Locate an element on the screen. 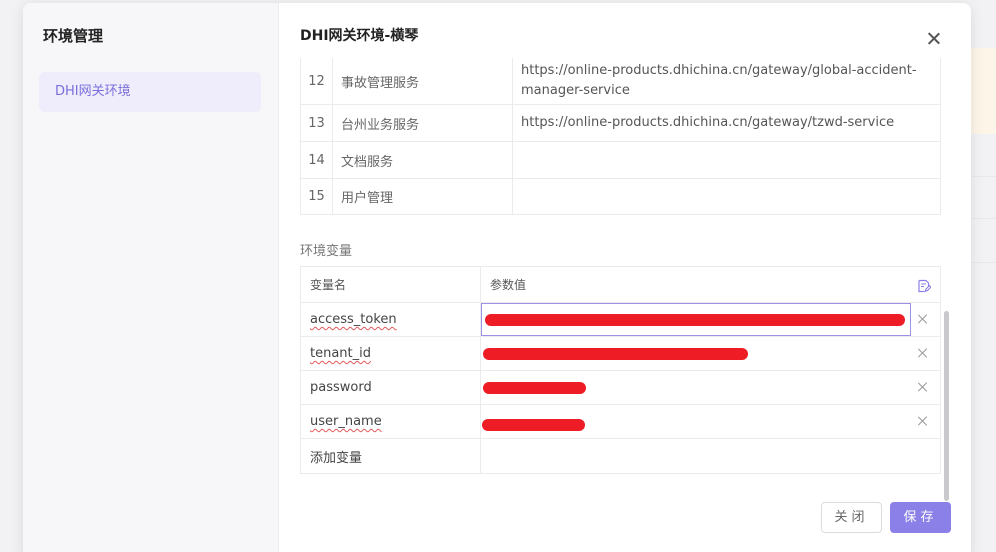 This screenshot has height=552, width=996. header-var-value-cell: 参数值 is located at coordinates (710, 284).